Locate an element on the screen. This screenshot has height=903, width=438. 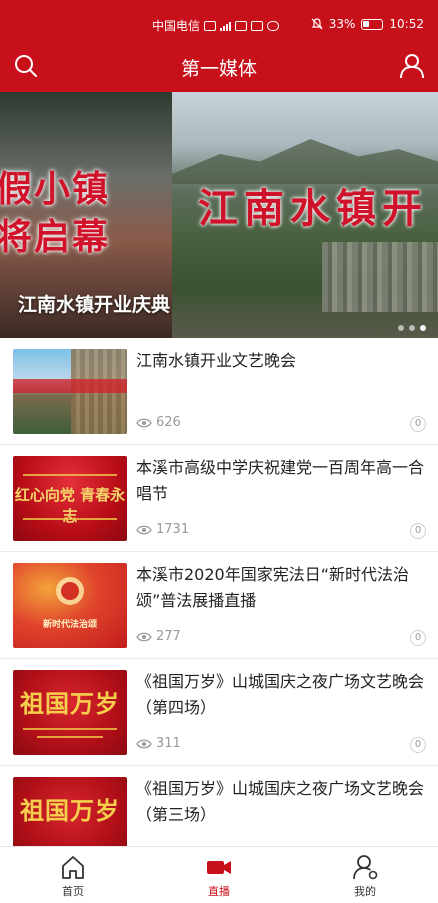
mute-icon is located at coordinates (317, 24).